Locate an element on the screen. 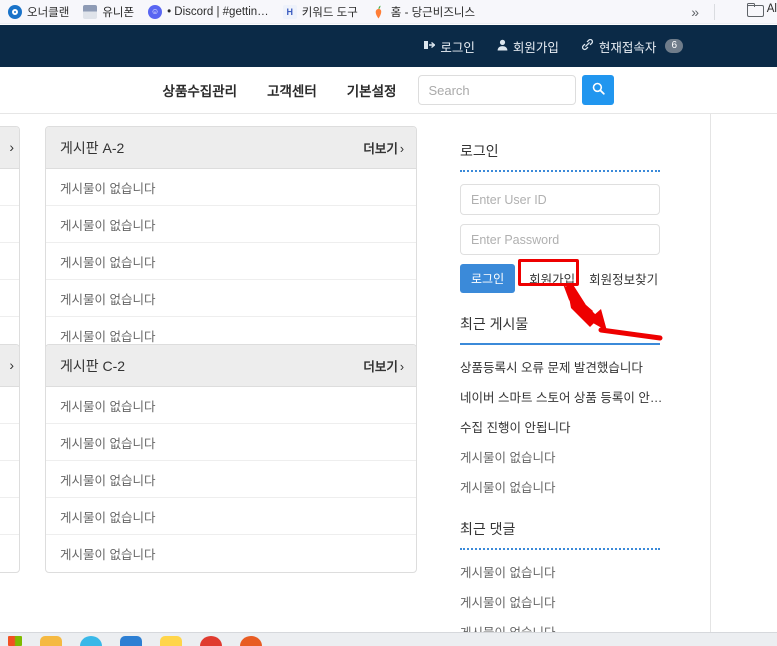 The width and height of the screenshot is (777, 646). bookmark-unipon: 유니폰 is located at coordinates (108, 12).